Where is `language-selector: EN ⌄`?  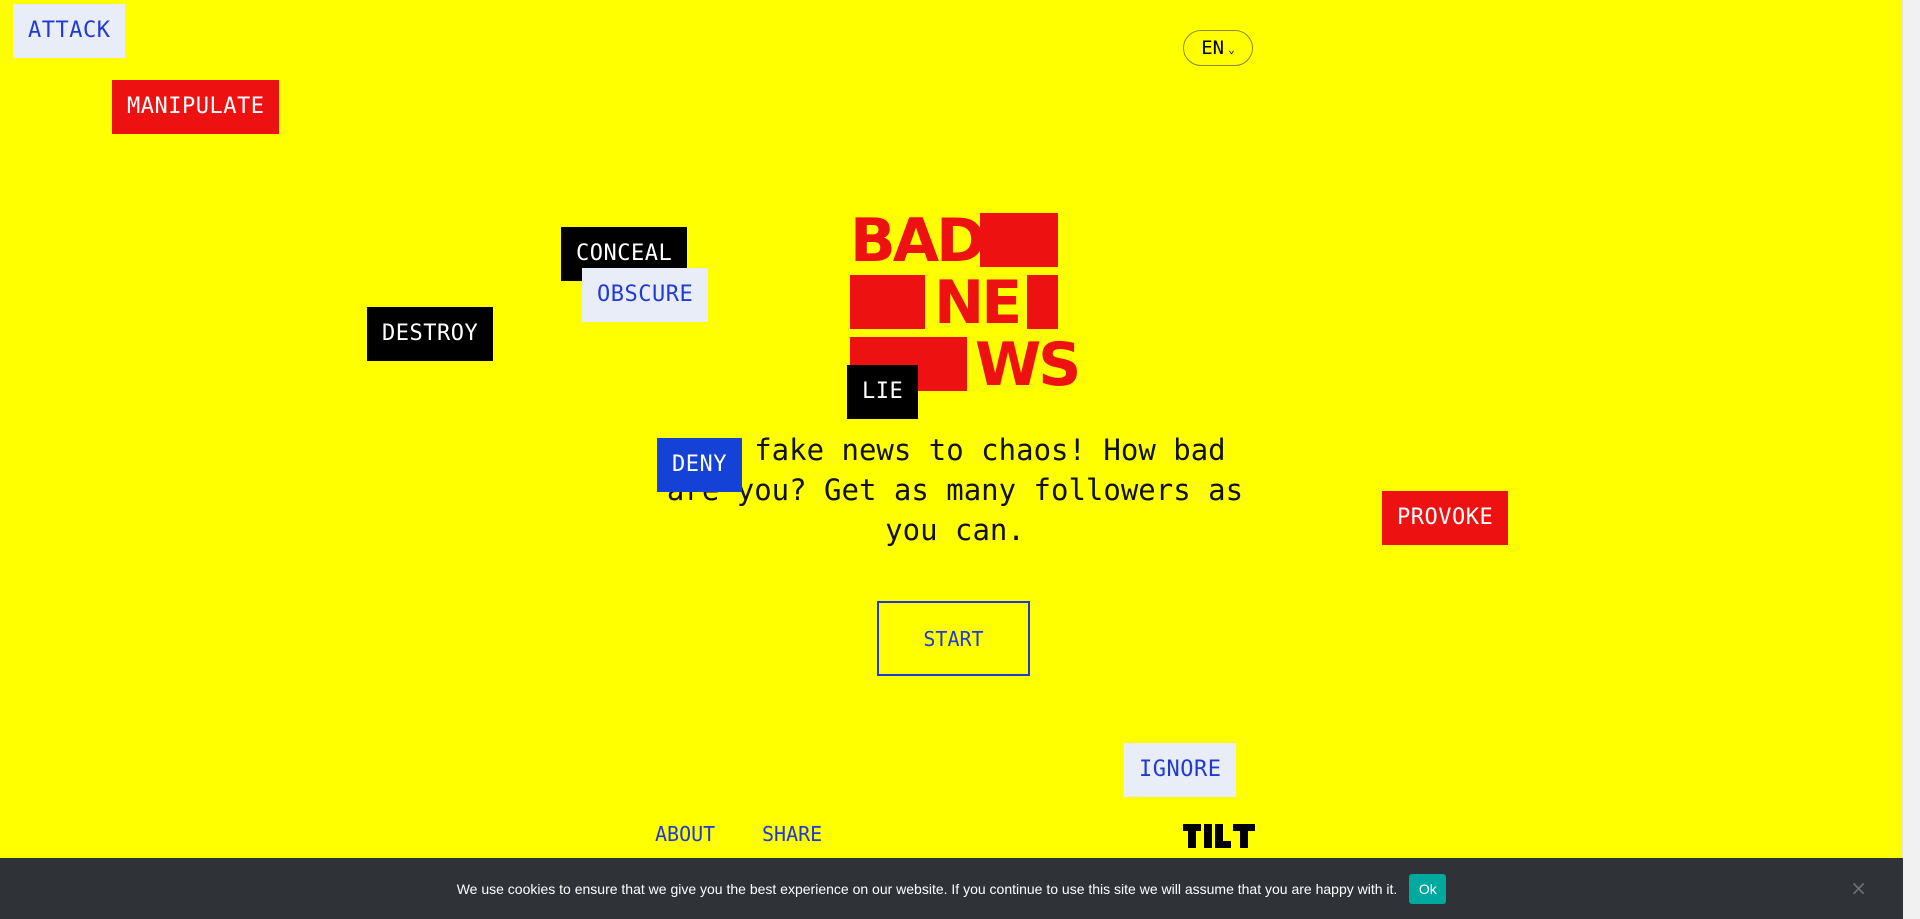 language-selector: EN ⌄ is located at coordinates (1218, 48).